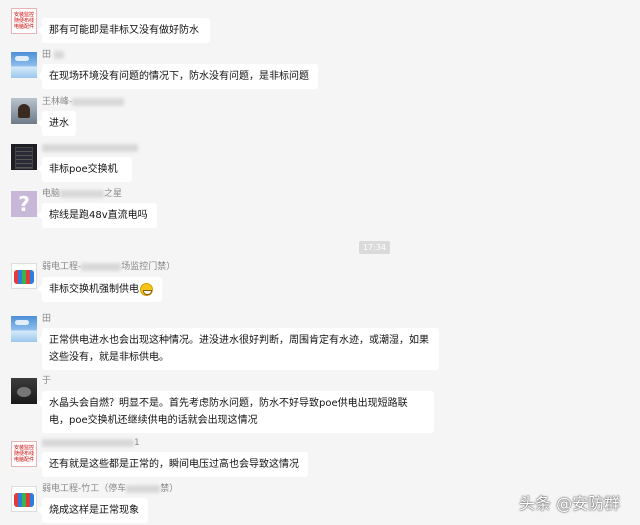  Describe the element at coordinates (123, 30) in the screenshot. I see `message-bubble: 那有可能即是非标又没有做好防水` at that location.